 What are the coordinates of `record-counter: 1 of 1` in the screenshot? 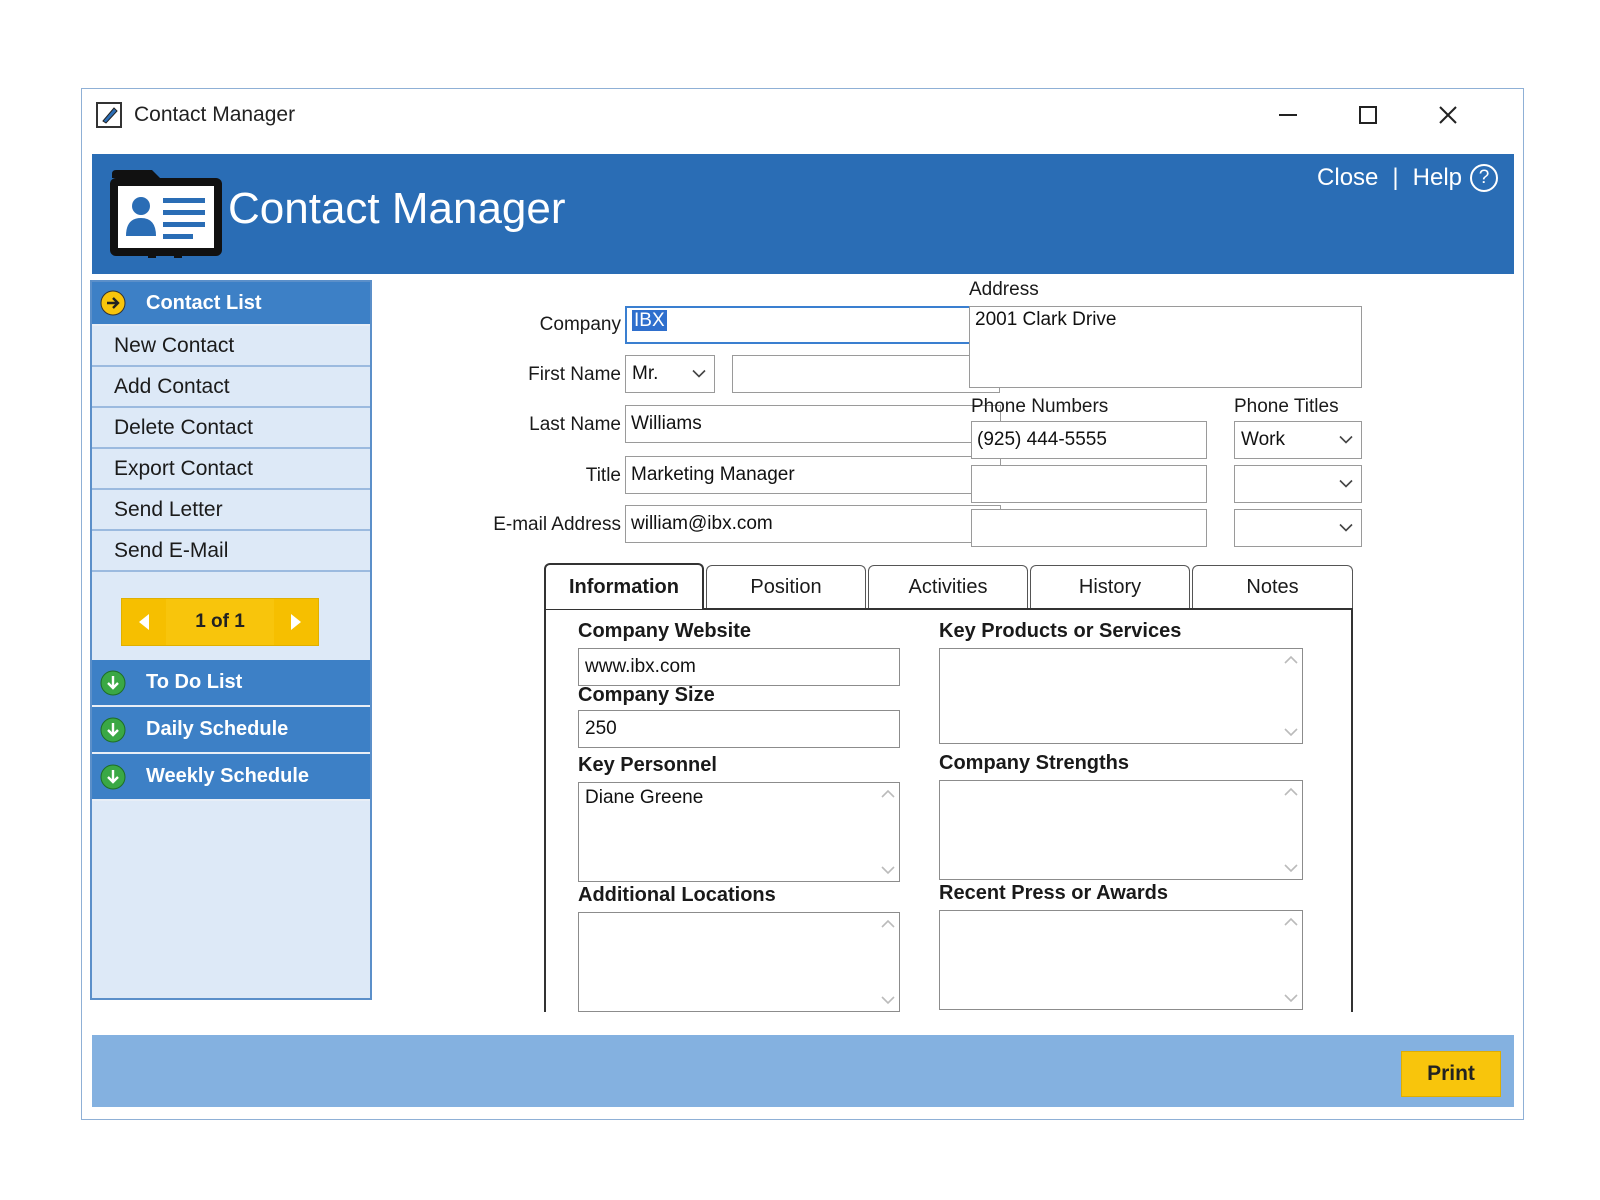 It's located at (220, 621).